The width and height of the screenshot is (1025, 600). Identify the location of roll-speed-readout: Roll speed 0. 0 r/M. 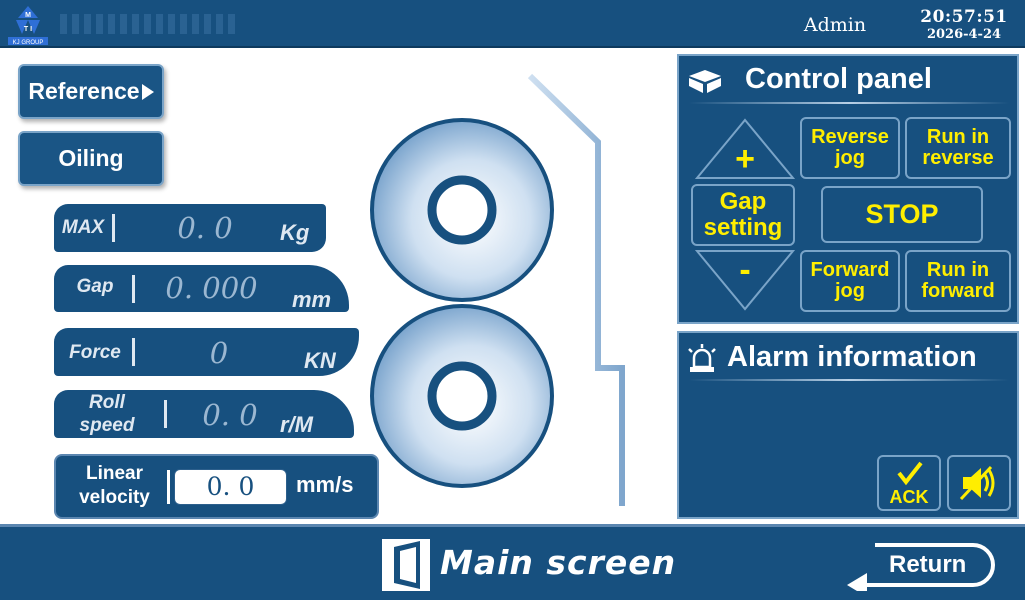
(204, 414).